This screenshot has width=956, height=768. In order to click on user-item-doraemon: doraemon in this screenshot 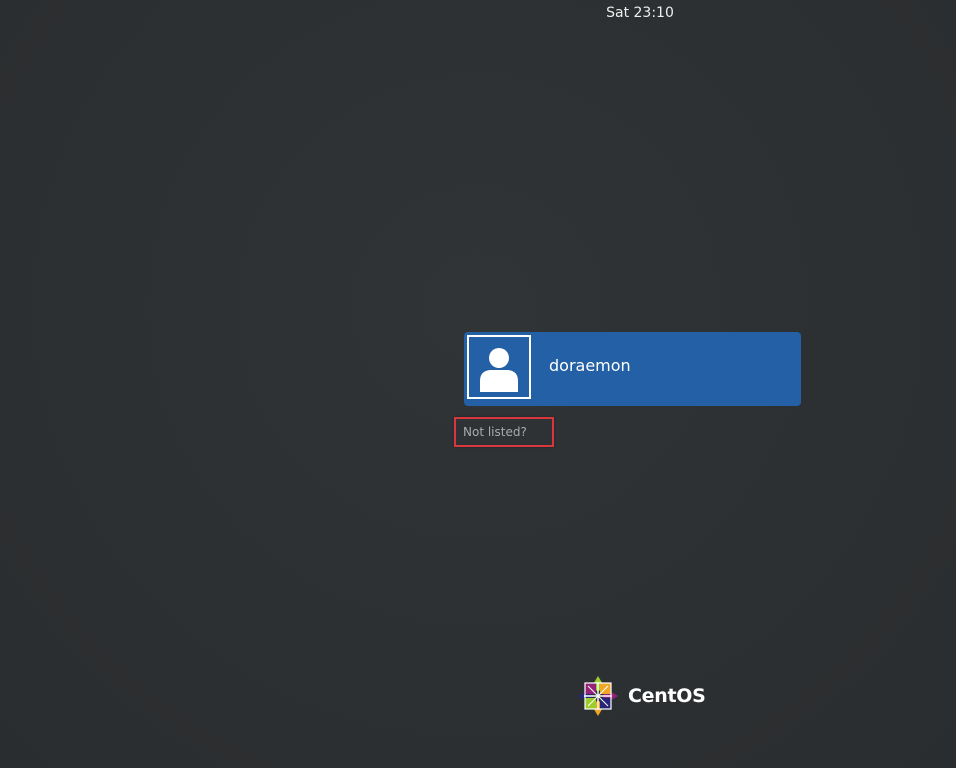, I will do `click(632, 369)`.